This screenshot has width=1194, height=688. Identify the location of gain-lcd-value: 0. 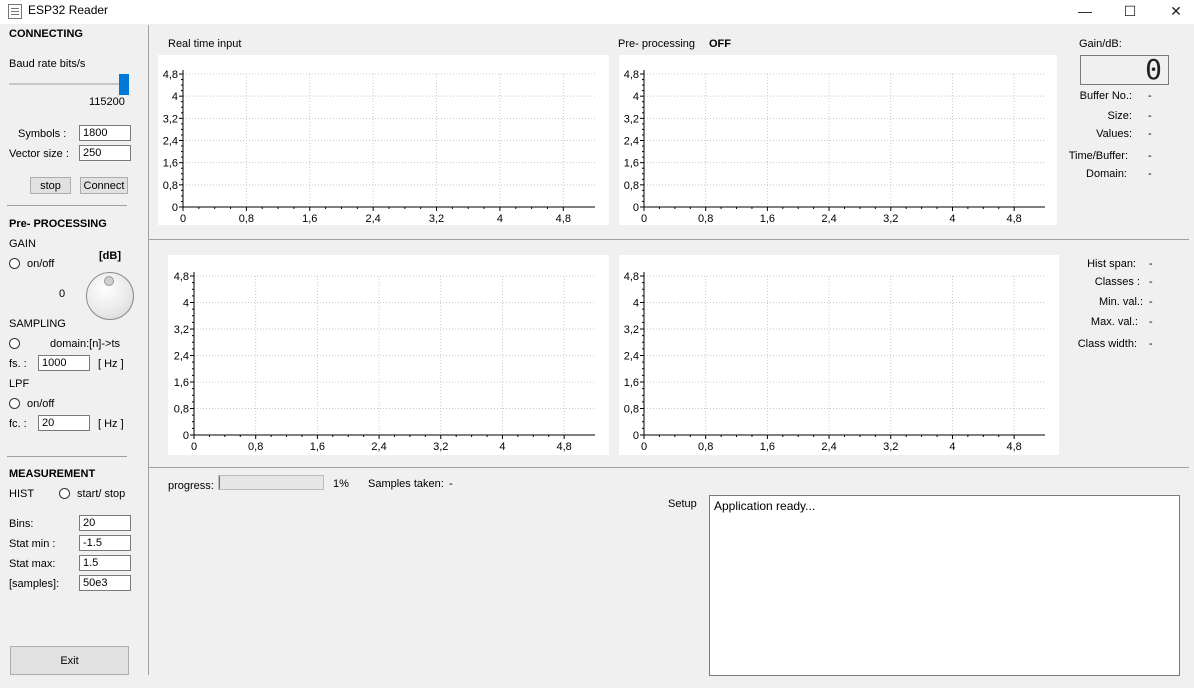
(1153, 69).